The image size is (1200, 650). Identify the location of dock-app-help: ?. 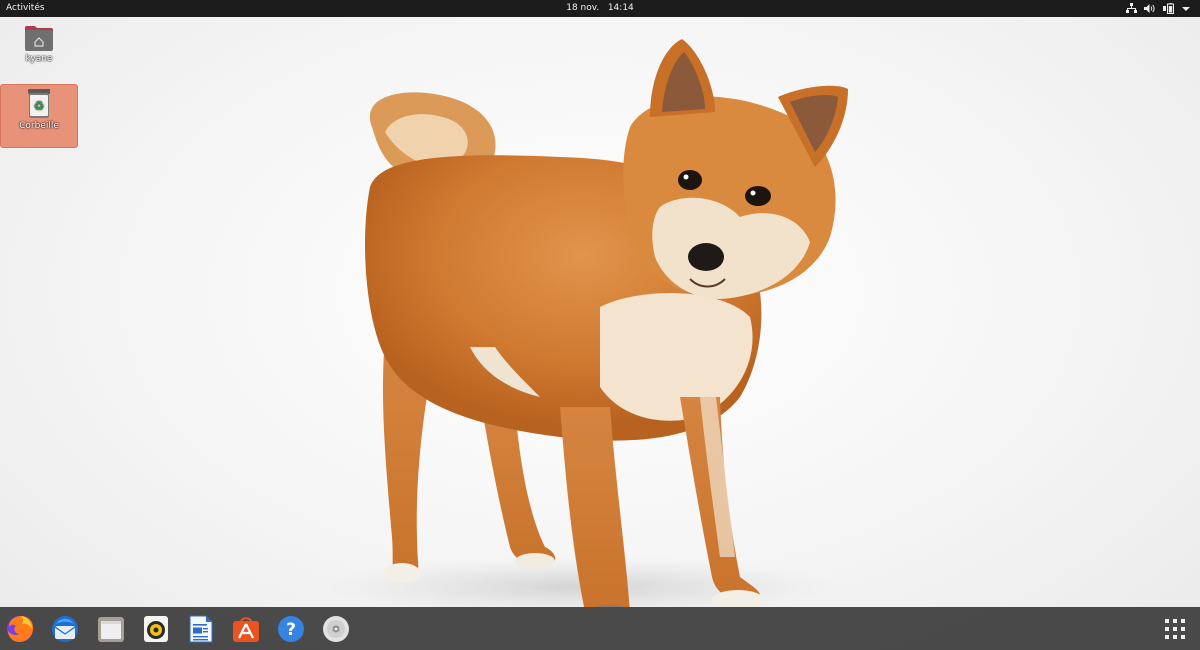
(291, 629).